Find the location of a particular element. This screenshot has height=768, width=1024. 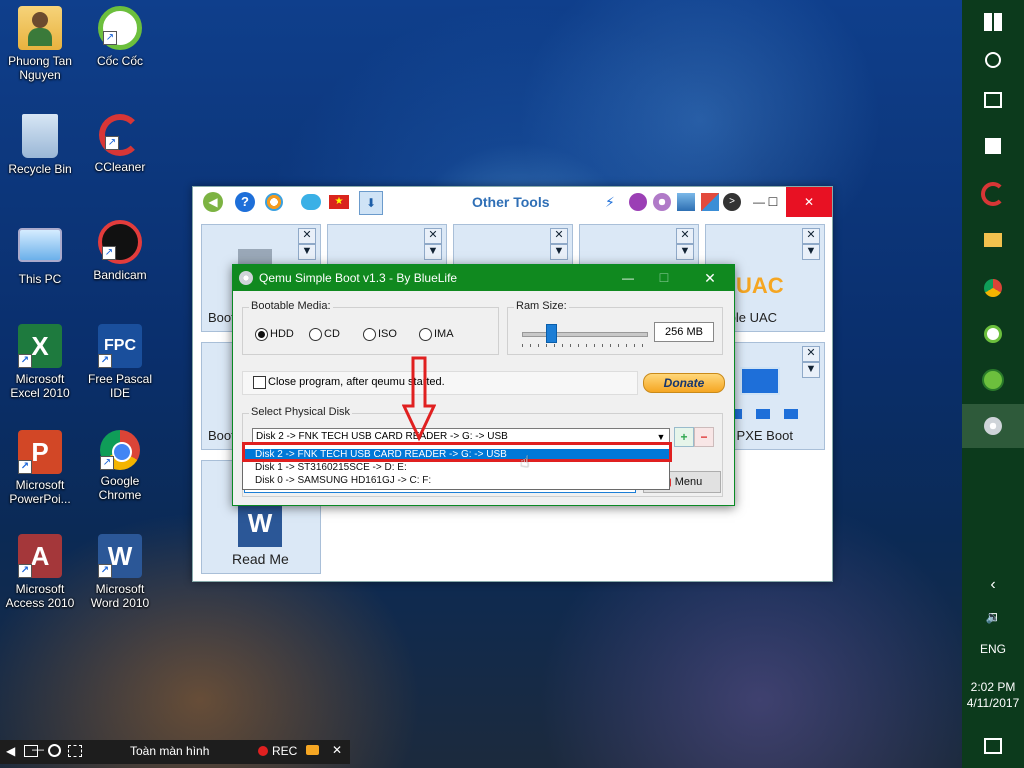

chat-icon is located at coordinates (311, 202).